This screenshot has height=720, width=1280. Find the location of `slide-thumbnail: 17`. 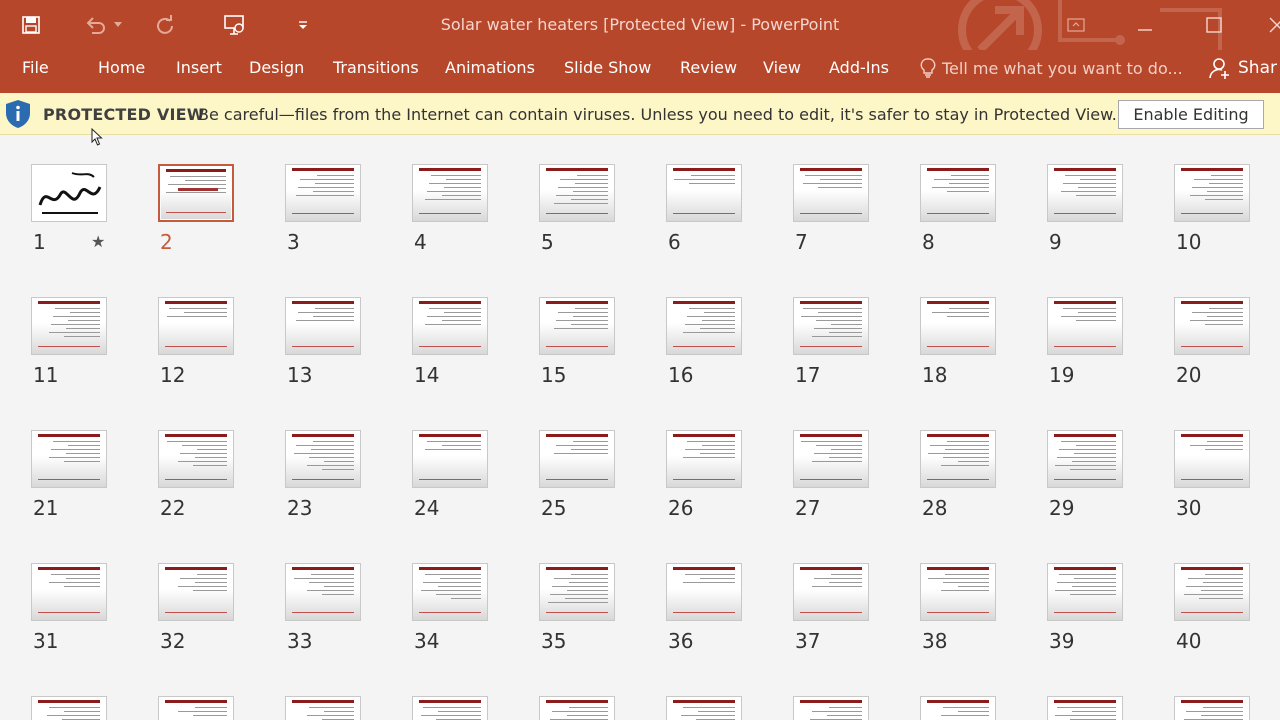

slide-thumbnail: 17 is located at coordinates (831, 342).